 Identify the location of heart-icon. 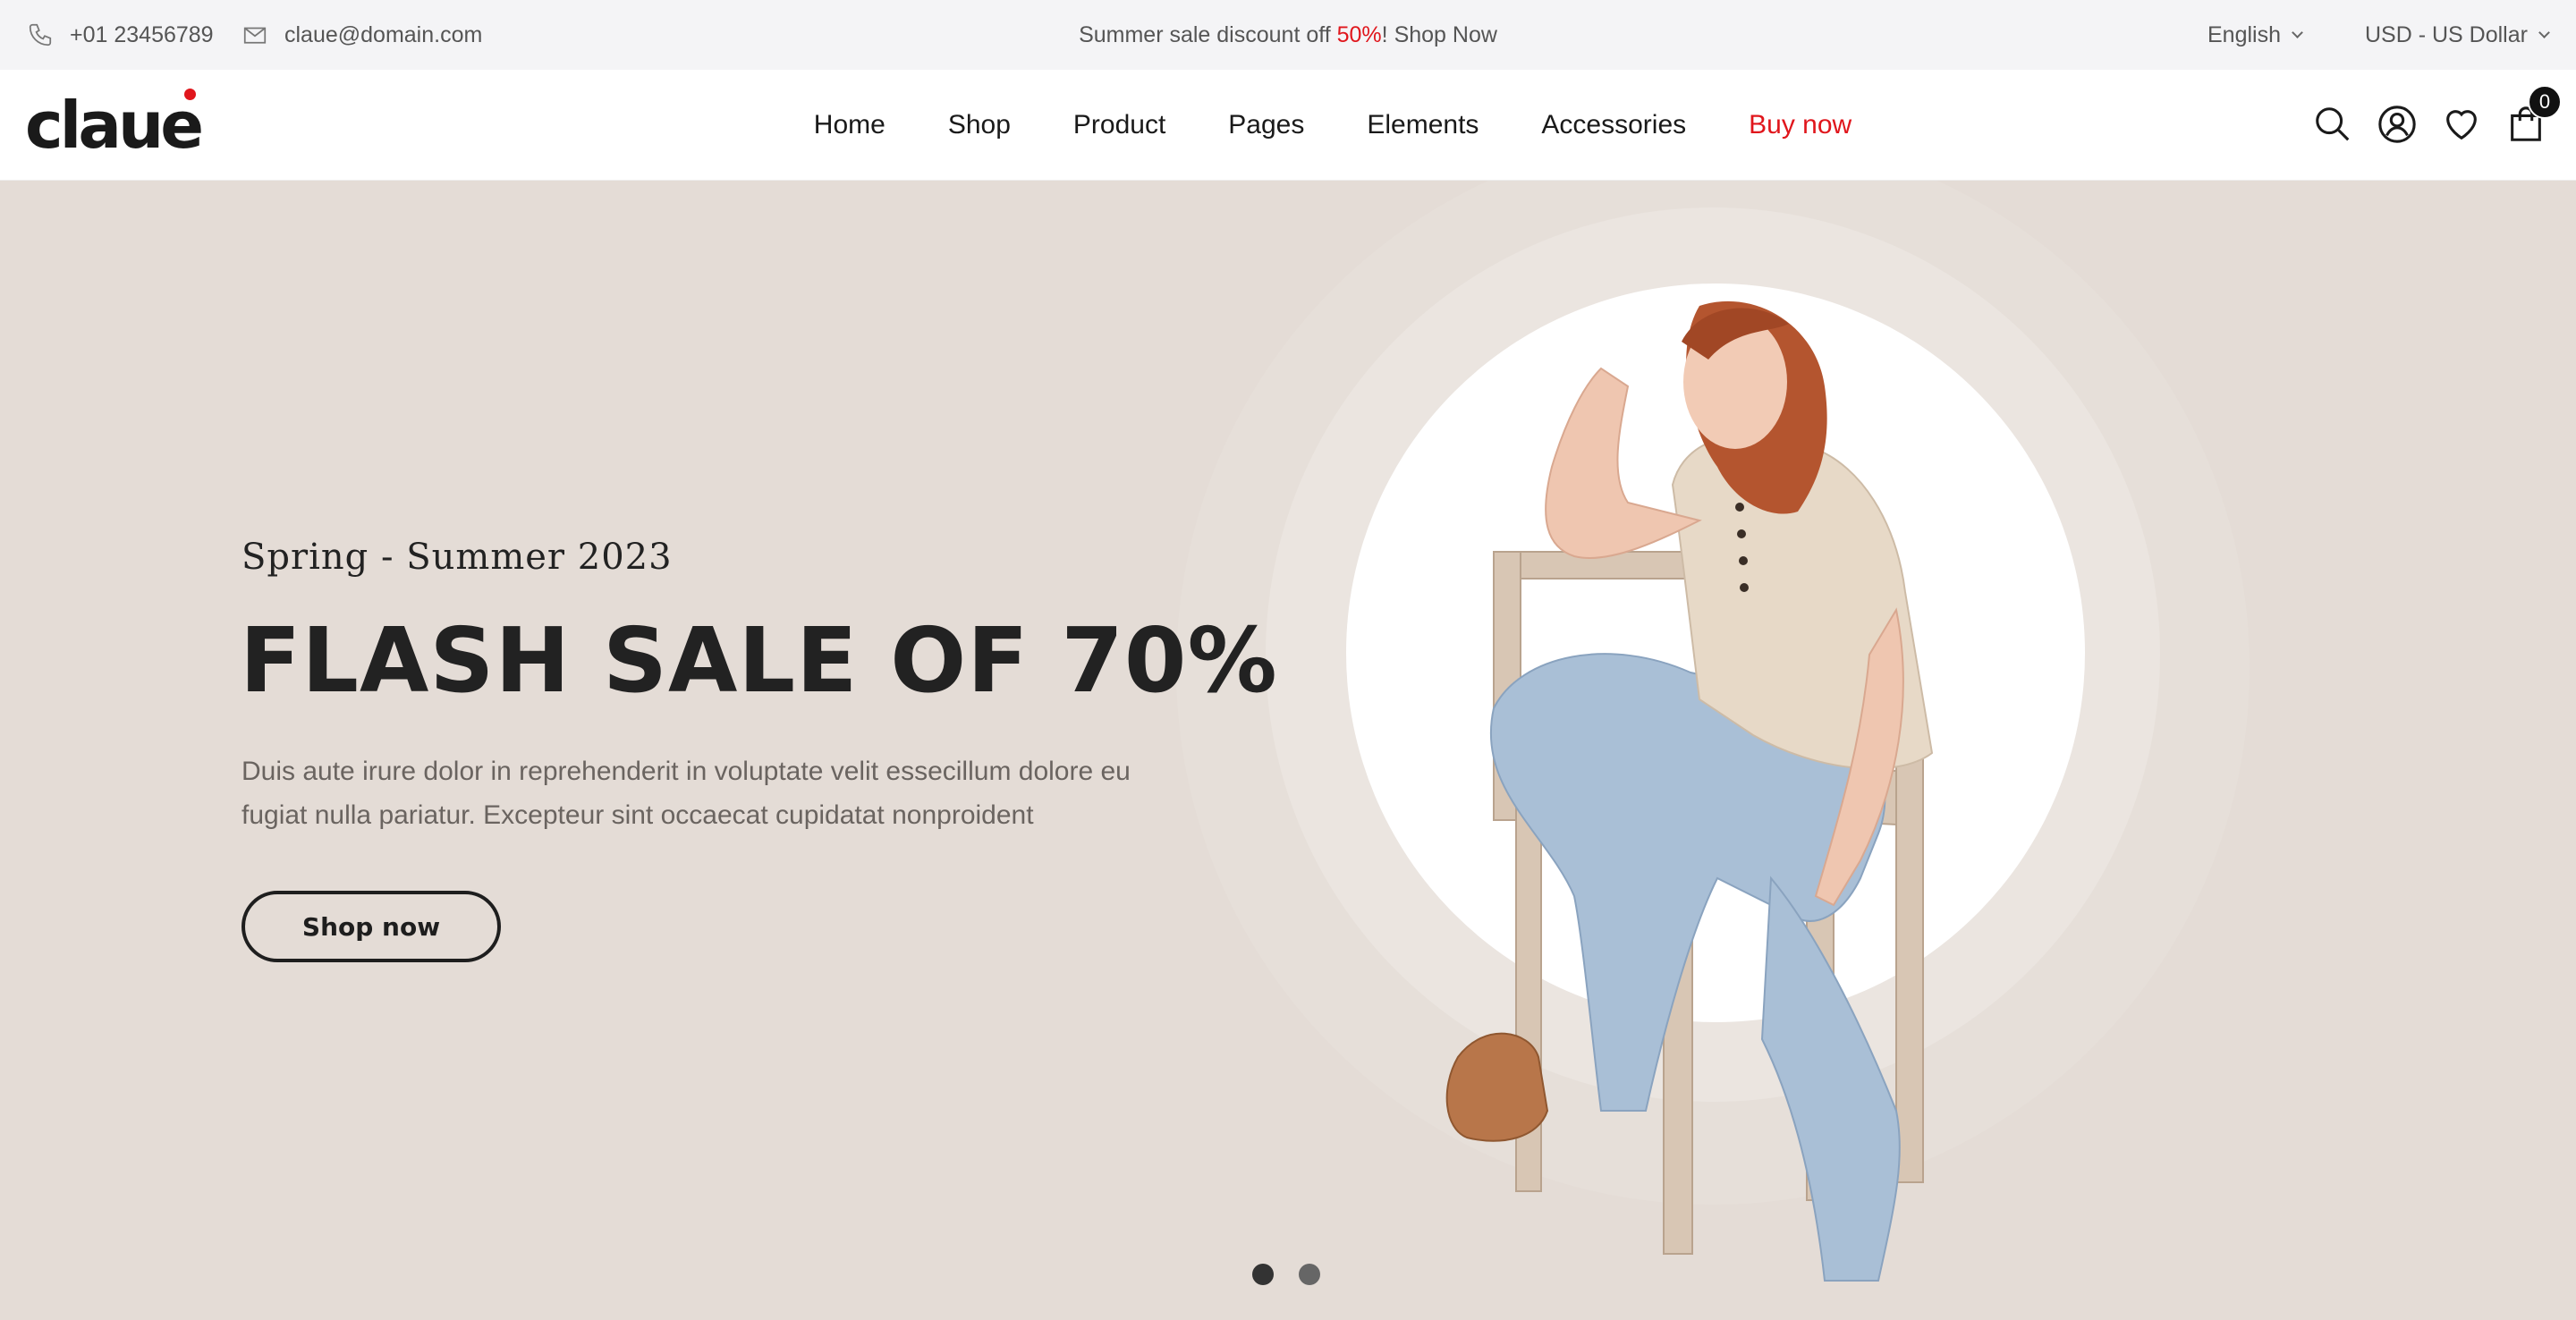
(2461, 125).